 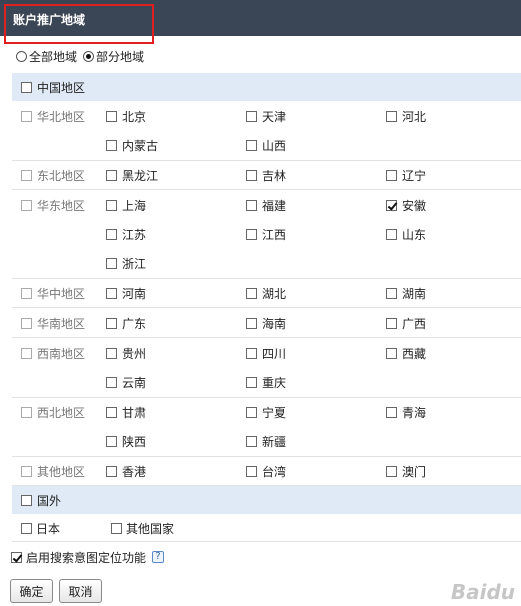 I want to click on province-option: 香港, so click(x=126, y=471).